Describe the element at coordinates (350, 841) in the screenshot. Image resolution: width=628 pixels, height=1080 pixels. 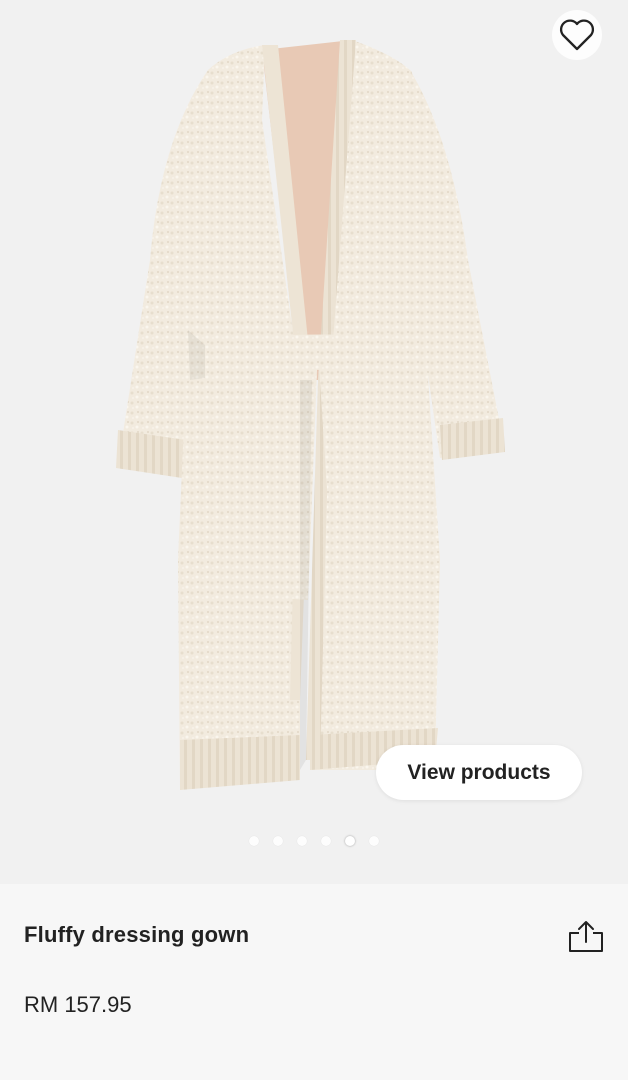
I see `pagination-dot-active` at that location.